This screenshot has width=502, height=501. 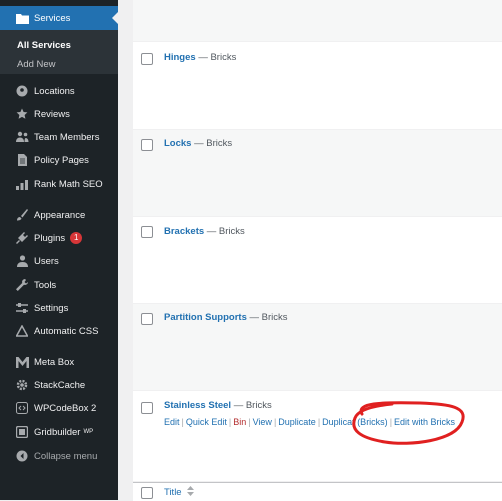 I want to click on sidebar-item-users: Users, so click(x=59, y=261).